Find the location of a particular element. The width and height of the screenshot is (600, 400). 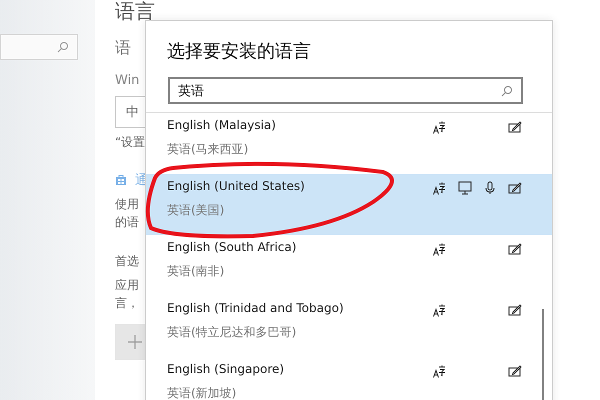

dialog-title: 选择要安装的语言 is located at coordinates (239, 51).